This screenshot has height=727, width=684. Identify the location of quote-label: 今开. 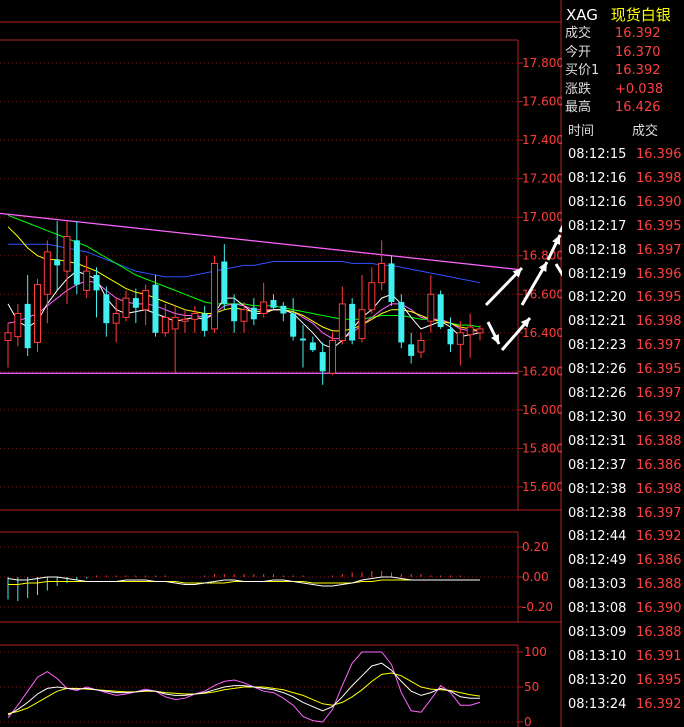
(578, 52).